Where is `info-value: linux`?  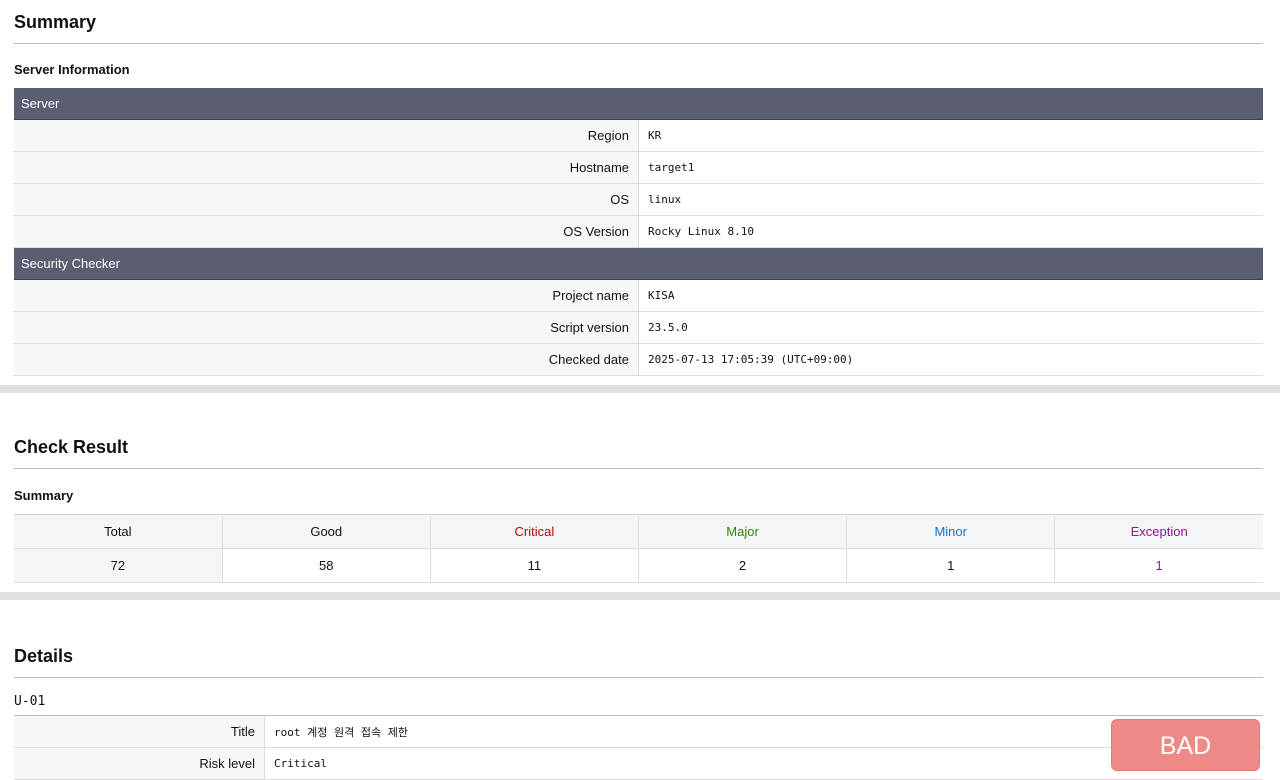
info-value: linux is located at coordinates (950, 199).